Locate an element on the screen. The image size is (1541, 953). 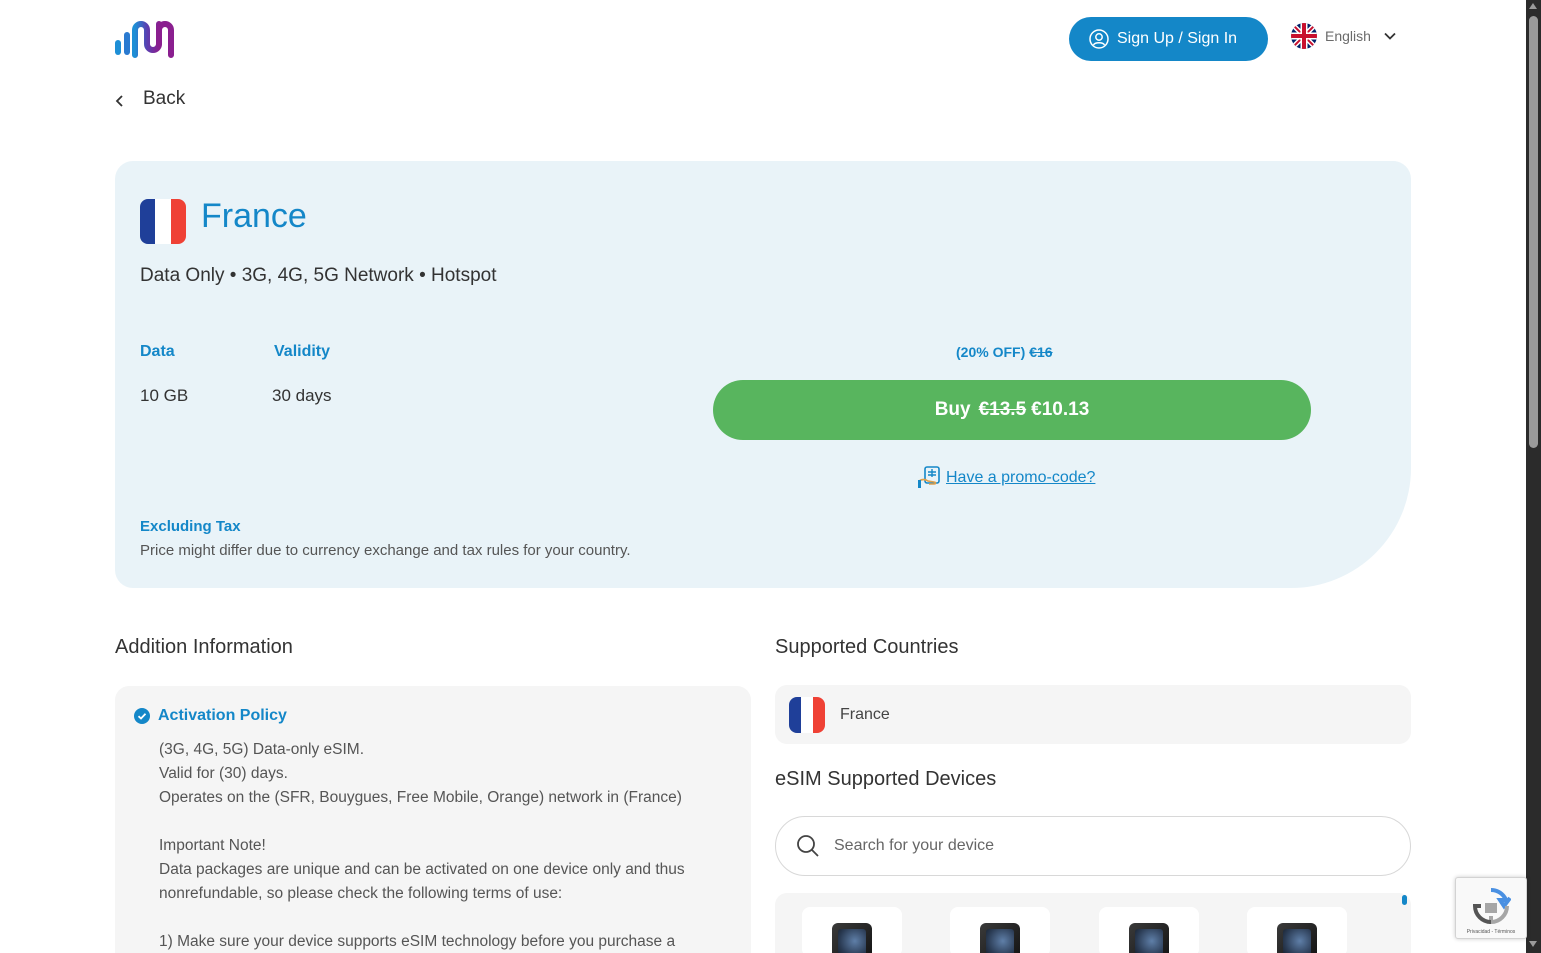
language-selector: English is located at coordinates (1344, 36).